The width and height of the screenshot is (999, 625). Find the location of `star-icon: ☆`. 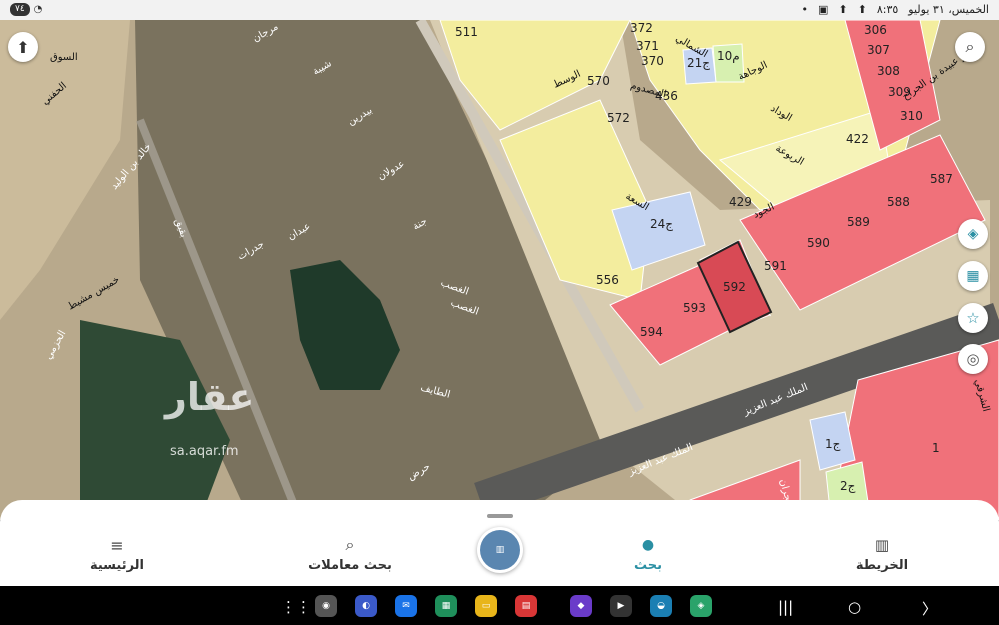

star-icon: ☆ is located at coordinates (973, 318).